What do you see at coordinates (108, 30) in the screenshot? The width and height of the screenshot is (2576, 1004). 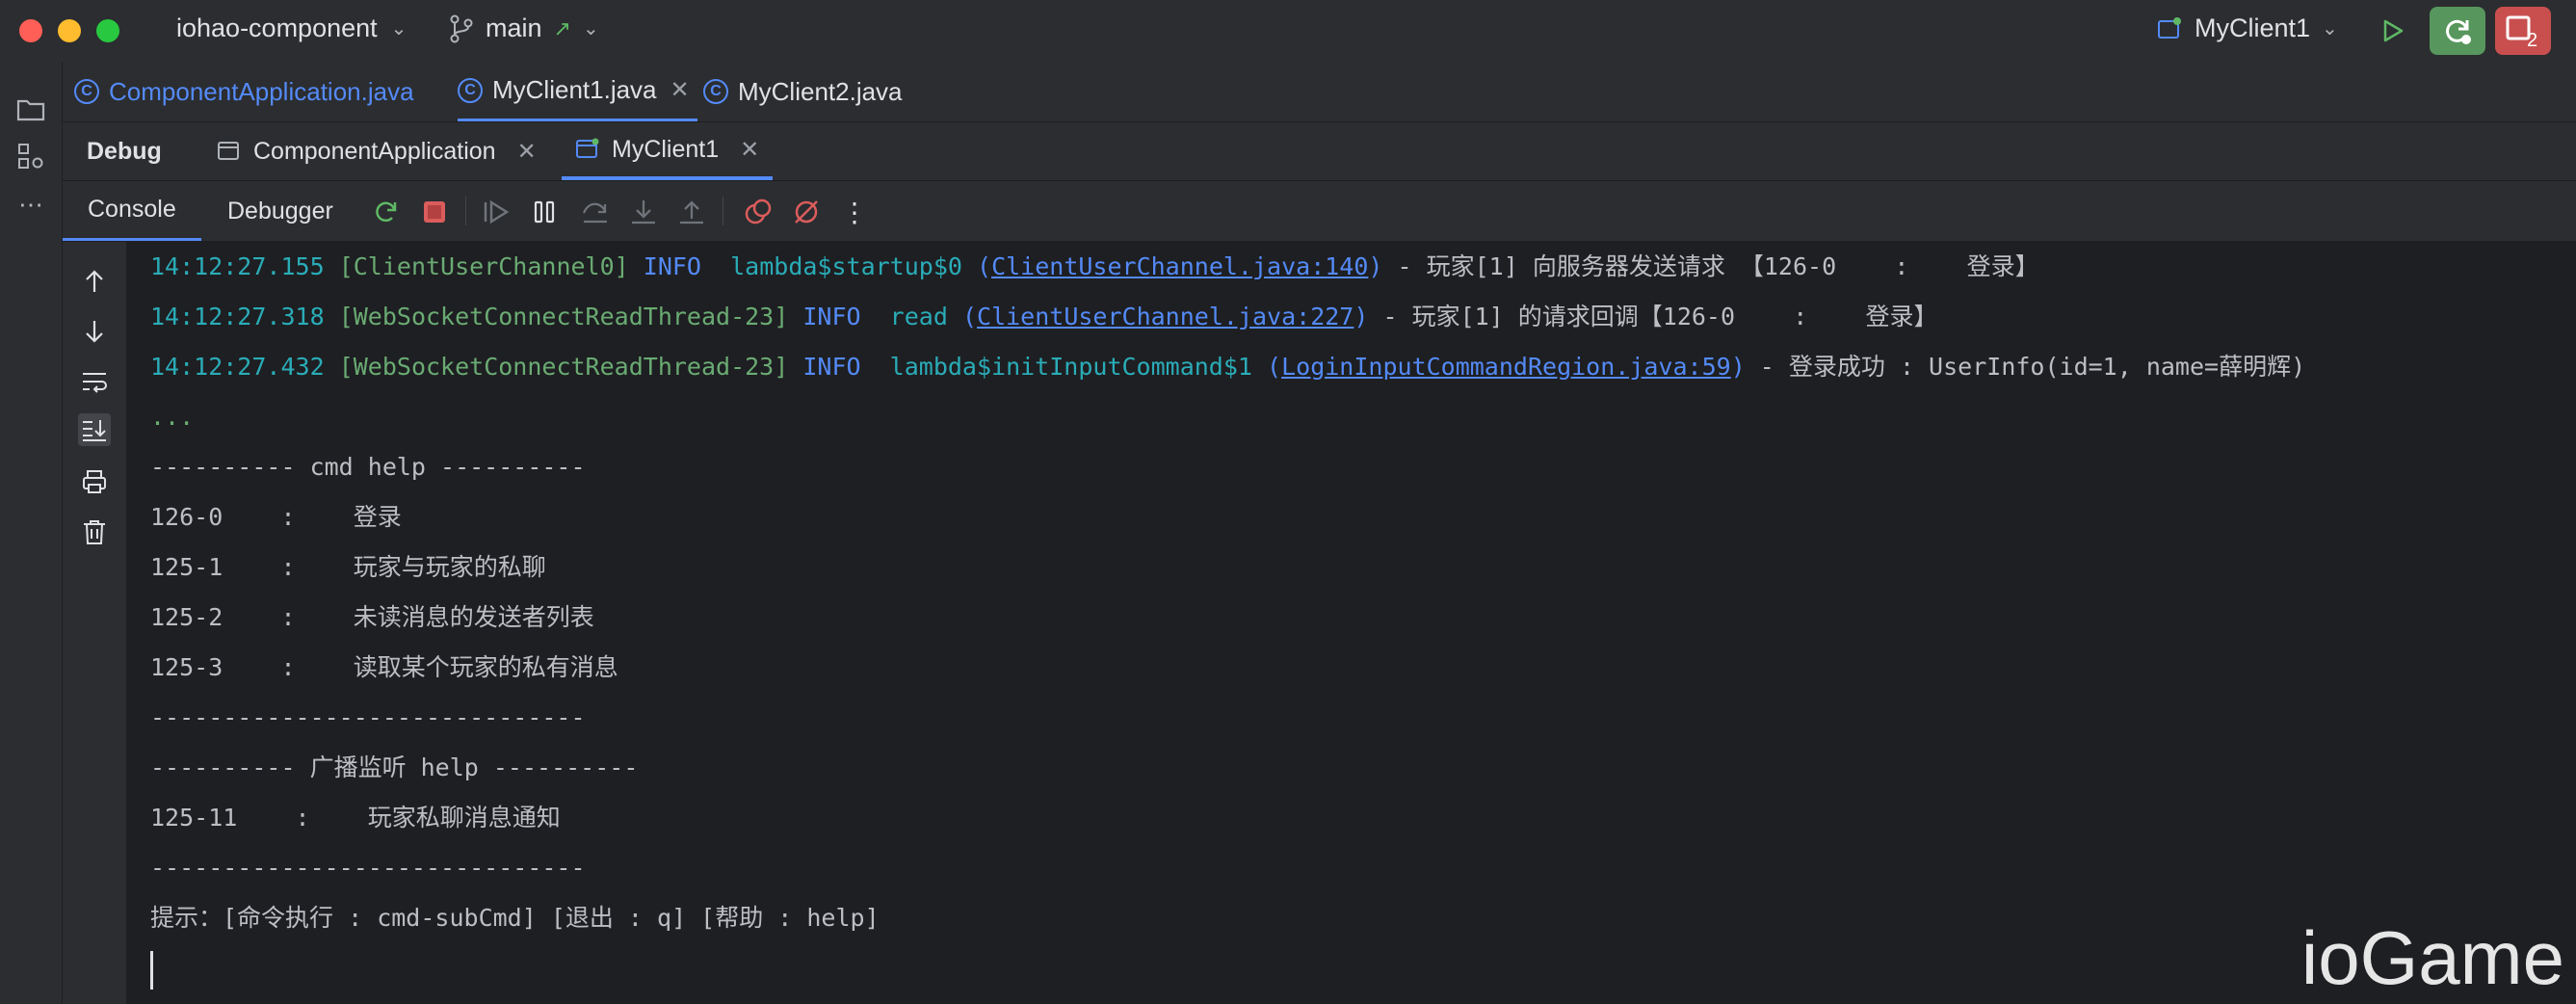 I see `zoom-window-button` at bounding box center [108, 30].